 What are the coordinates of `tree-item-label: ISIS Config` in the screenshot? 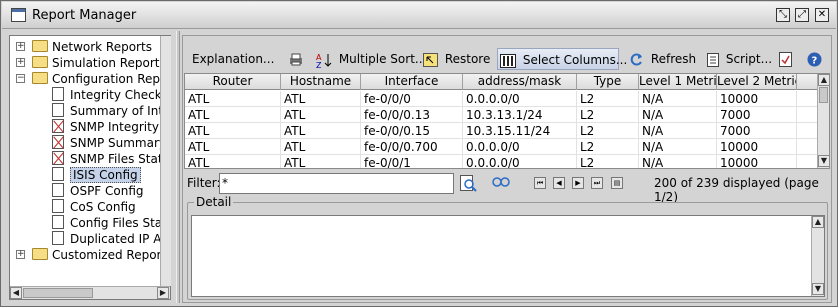 It's located at (105, 175).